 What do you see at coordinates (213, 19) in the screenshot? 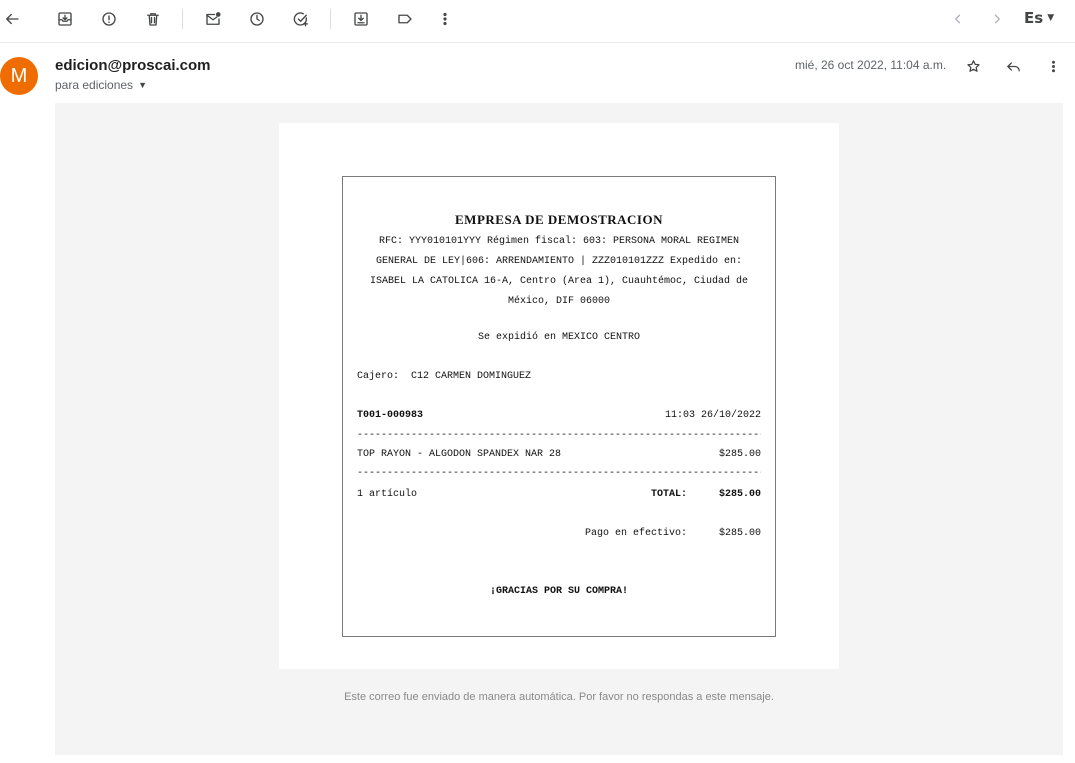
I see `mark-unread-icon` at bounding box center [213, 19].